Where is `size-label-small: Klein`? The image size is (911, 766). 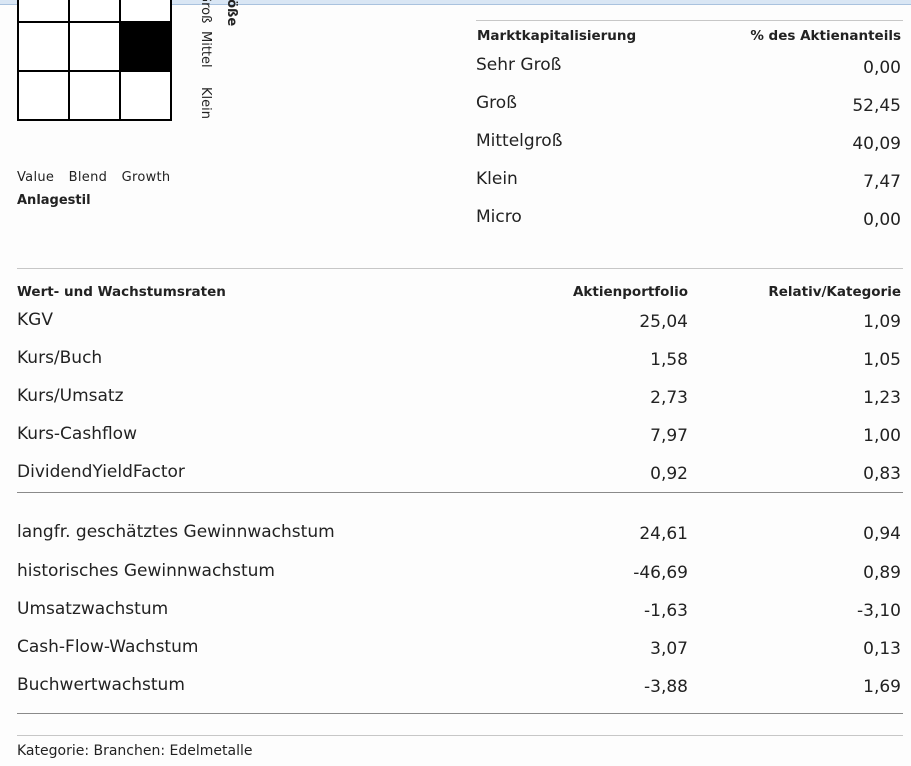 size-label-small: Klein is located at coordinates (205, 103).